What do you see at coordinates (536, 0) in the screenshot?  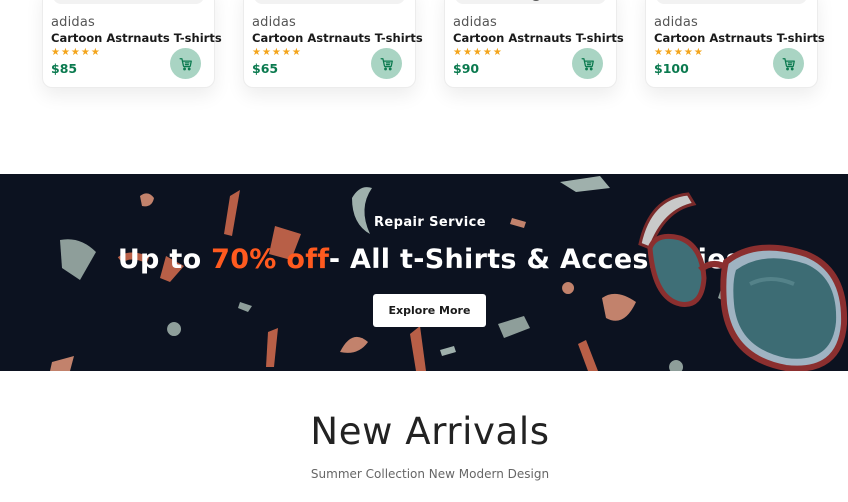 I see `product-image-detail` at bounding box center [536, 0].